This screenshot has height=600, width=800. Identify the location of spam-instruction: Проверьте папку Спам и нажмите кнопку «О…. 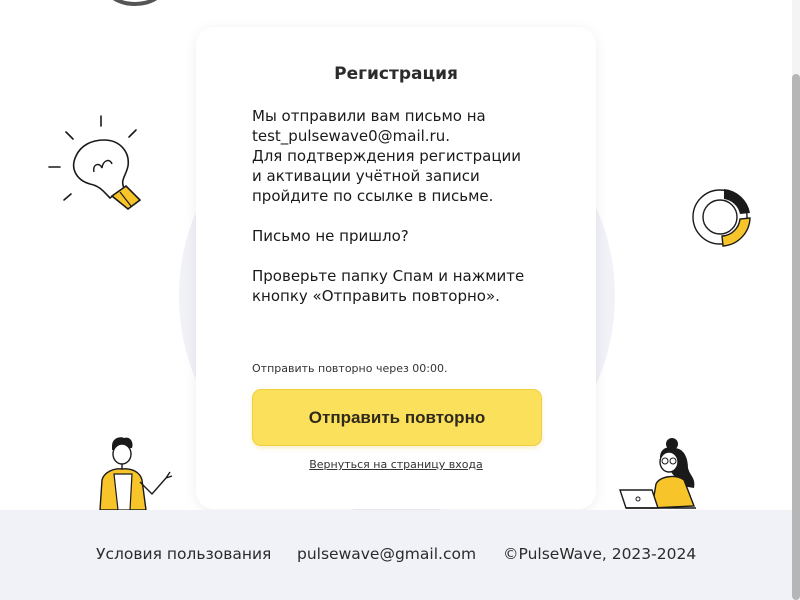
(412, 286).